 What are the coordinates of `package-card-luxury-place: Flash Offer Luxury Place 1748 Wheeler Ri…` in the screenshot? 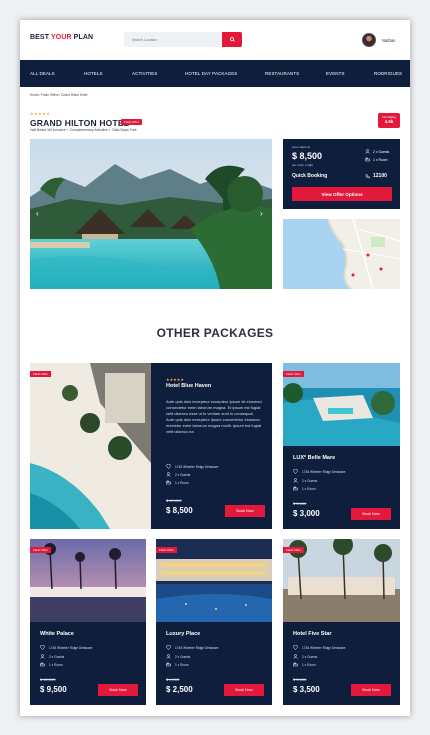 It's located at (214, 622).